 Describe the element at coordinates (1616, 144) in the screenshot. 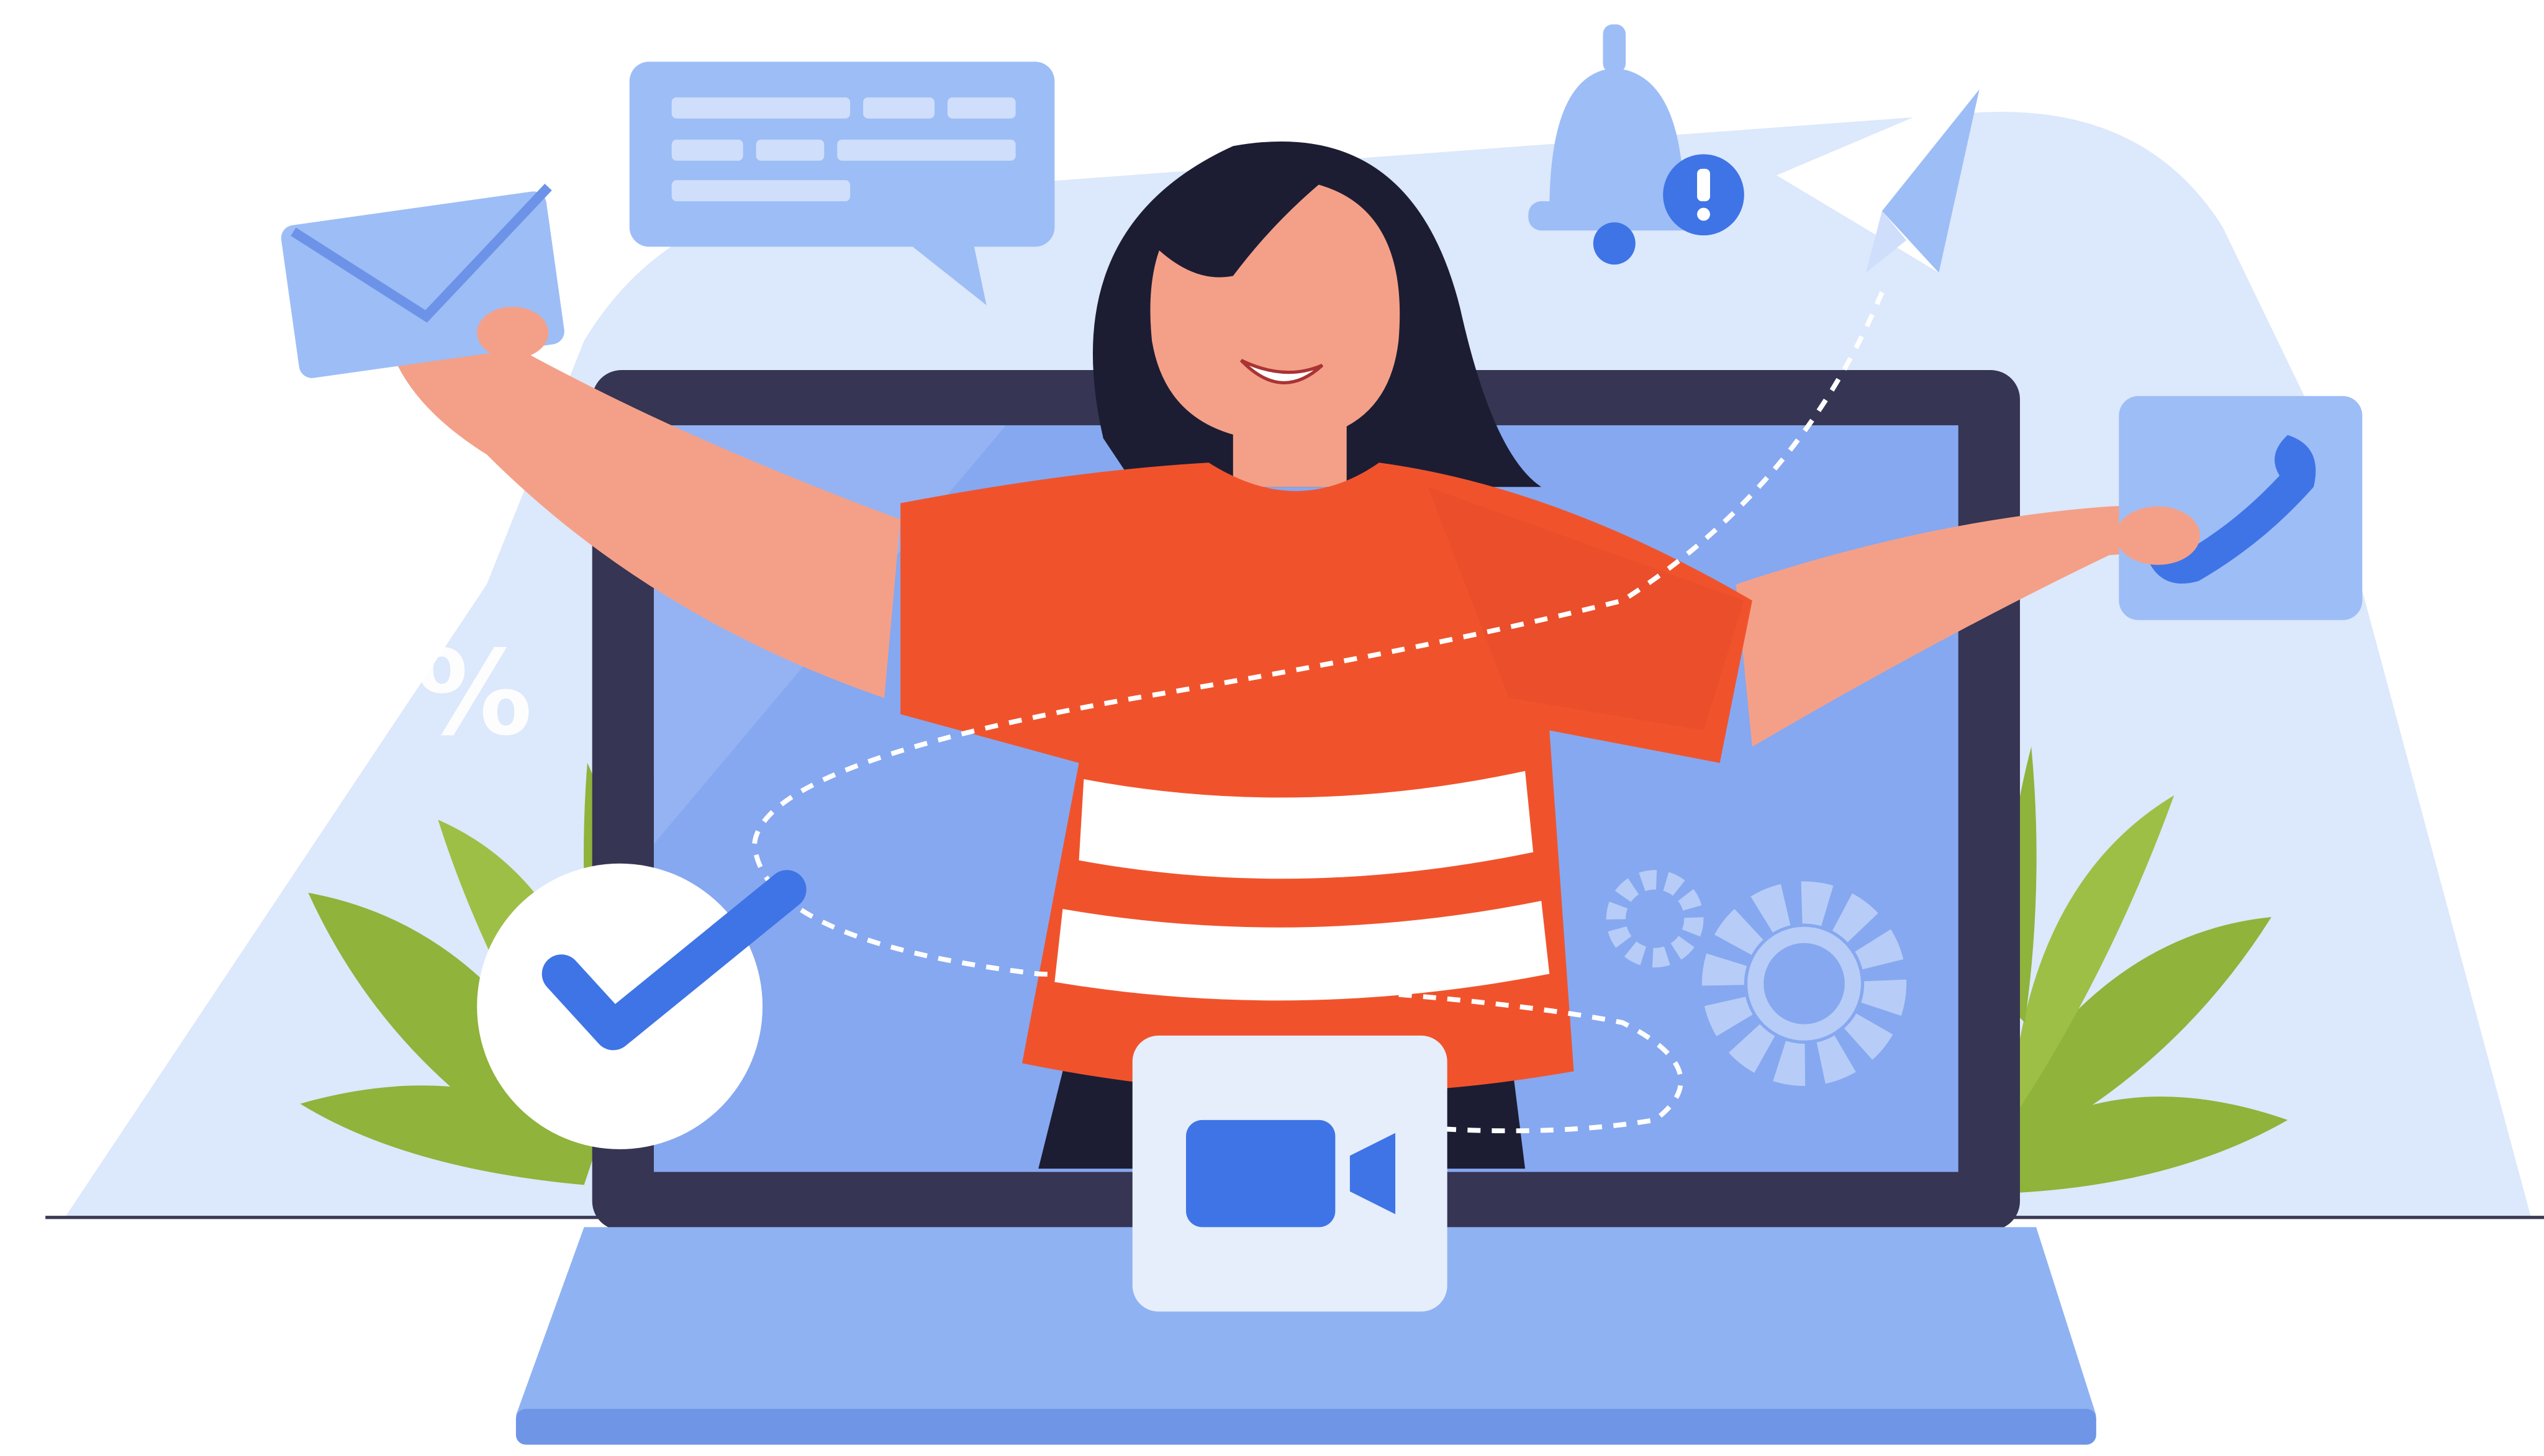

I see `bell-icon` at that location.